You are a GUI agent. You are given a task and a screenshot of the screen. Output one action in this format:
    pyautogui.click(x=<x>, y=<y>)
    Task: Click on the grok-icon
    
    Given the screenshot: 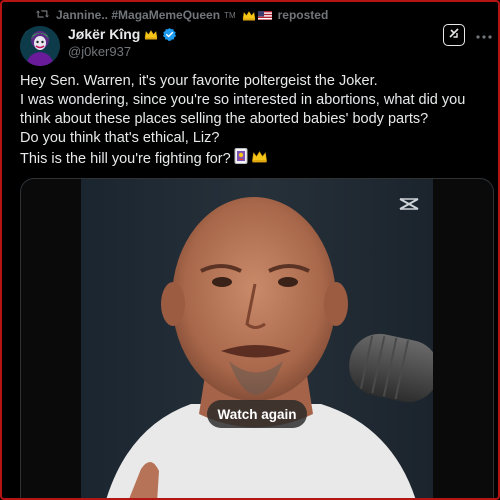 What is the action you would take?
    pyautogui.click(x=454, y=35)
    